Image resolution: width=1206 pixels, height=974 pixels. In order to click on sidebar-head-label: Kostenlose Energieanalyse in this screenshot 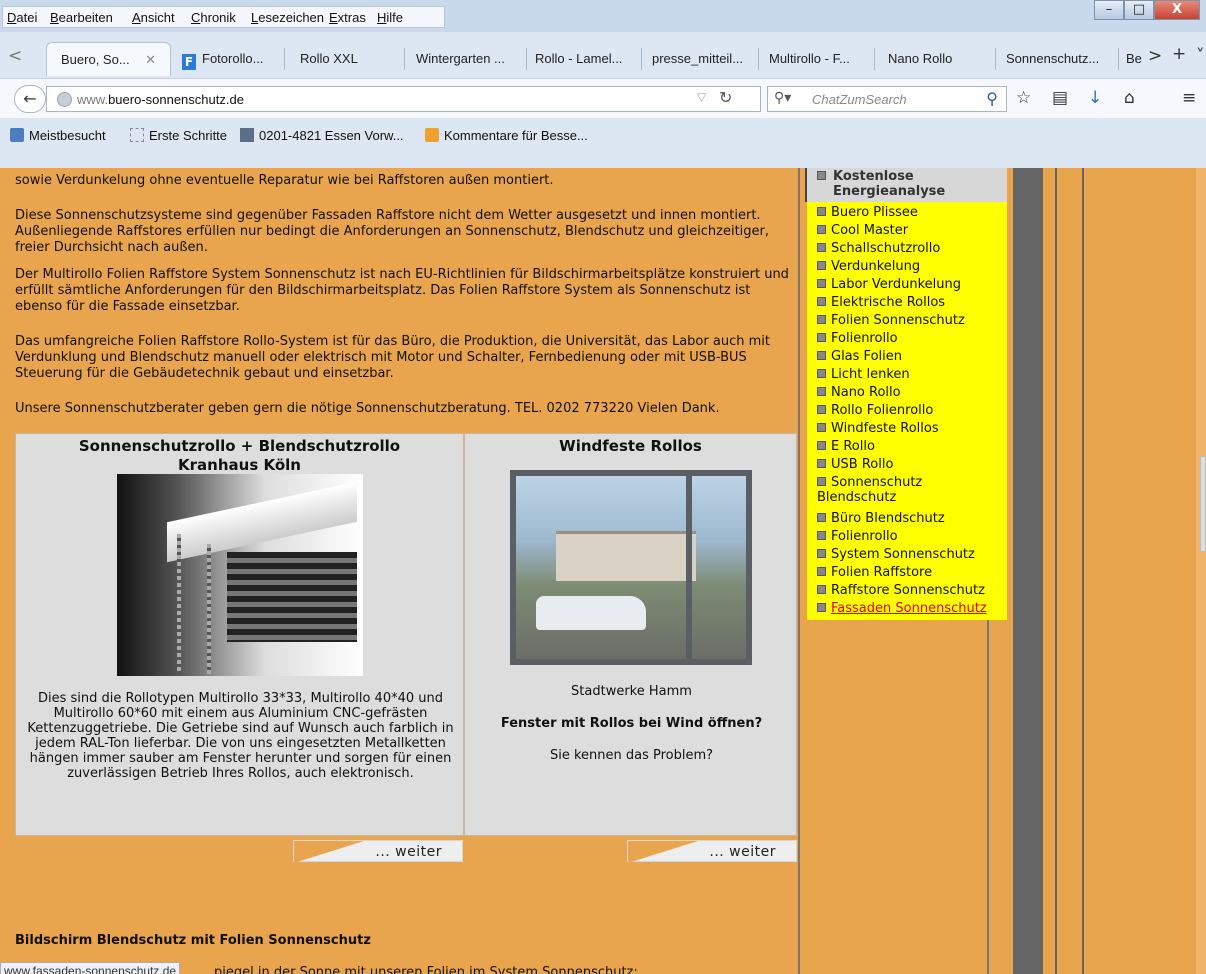, I will do `click(889, 184)`.